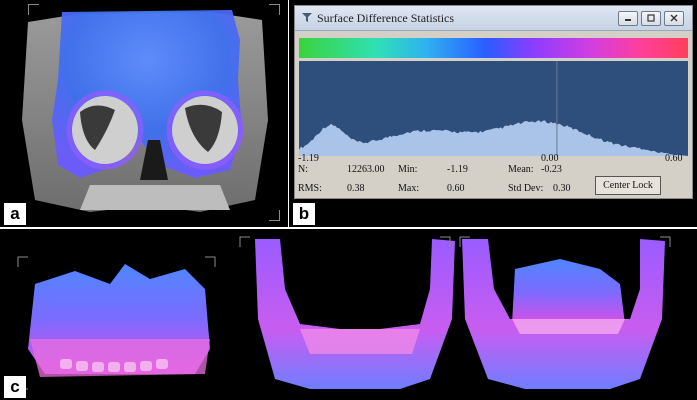 The width and height of the screenshot is (697, 400). Describe the element at coordinates (409, 188) in the screenshot. I see `max-label: Max:` at that location.